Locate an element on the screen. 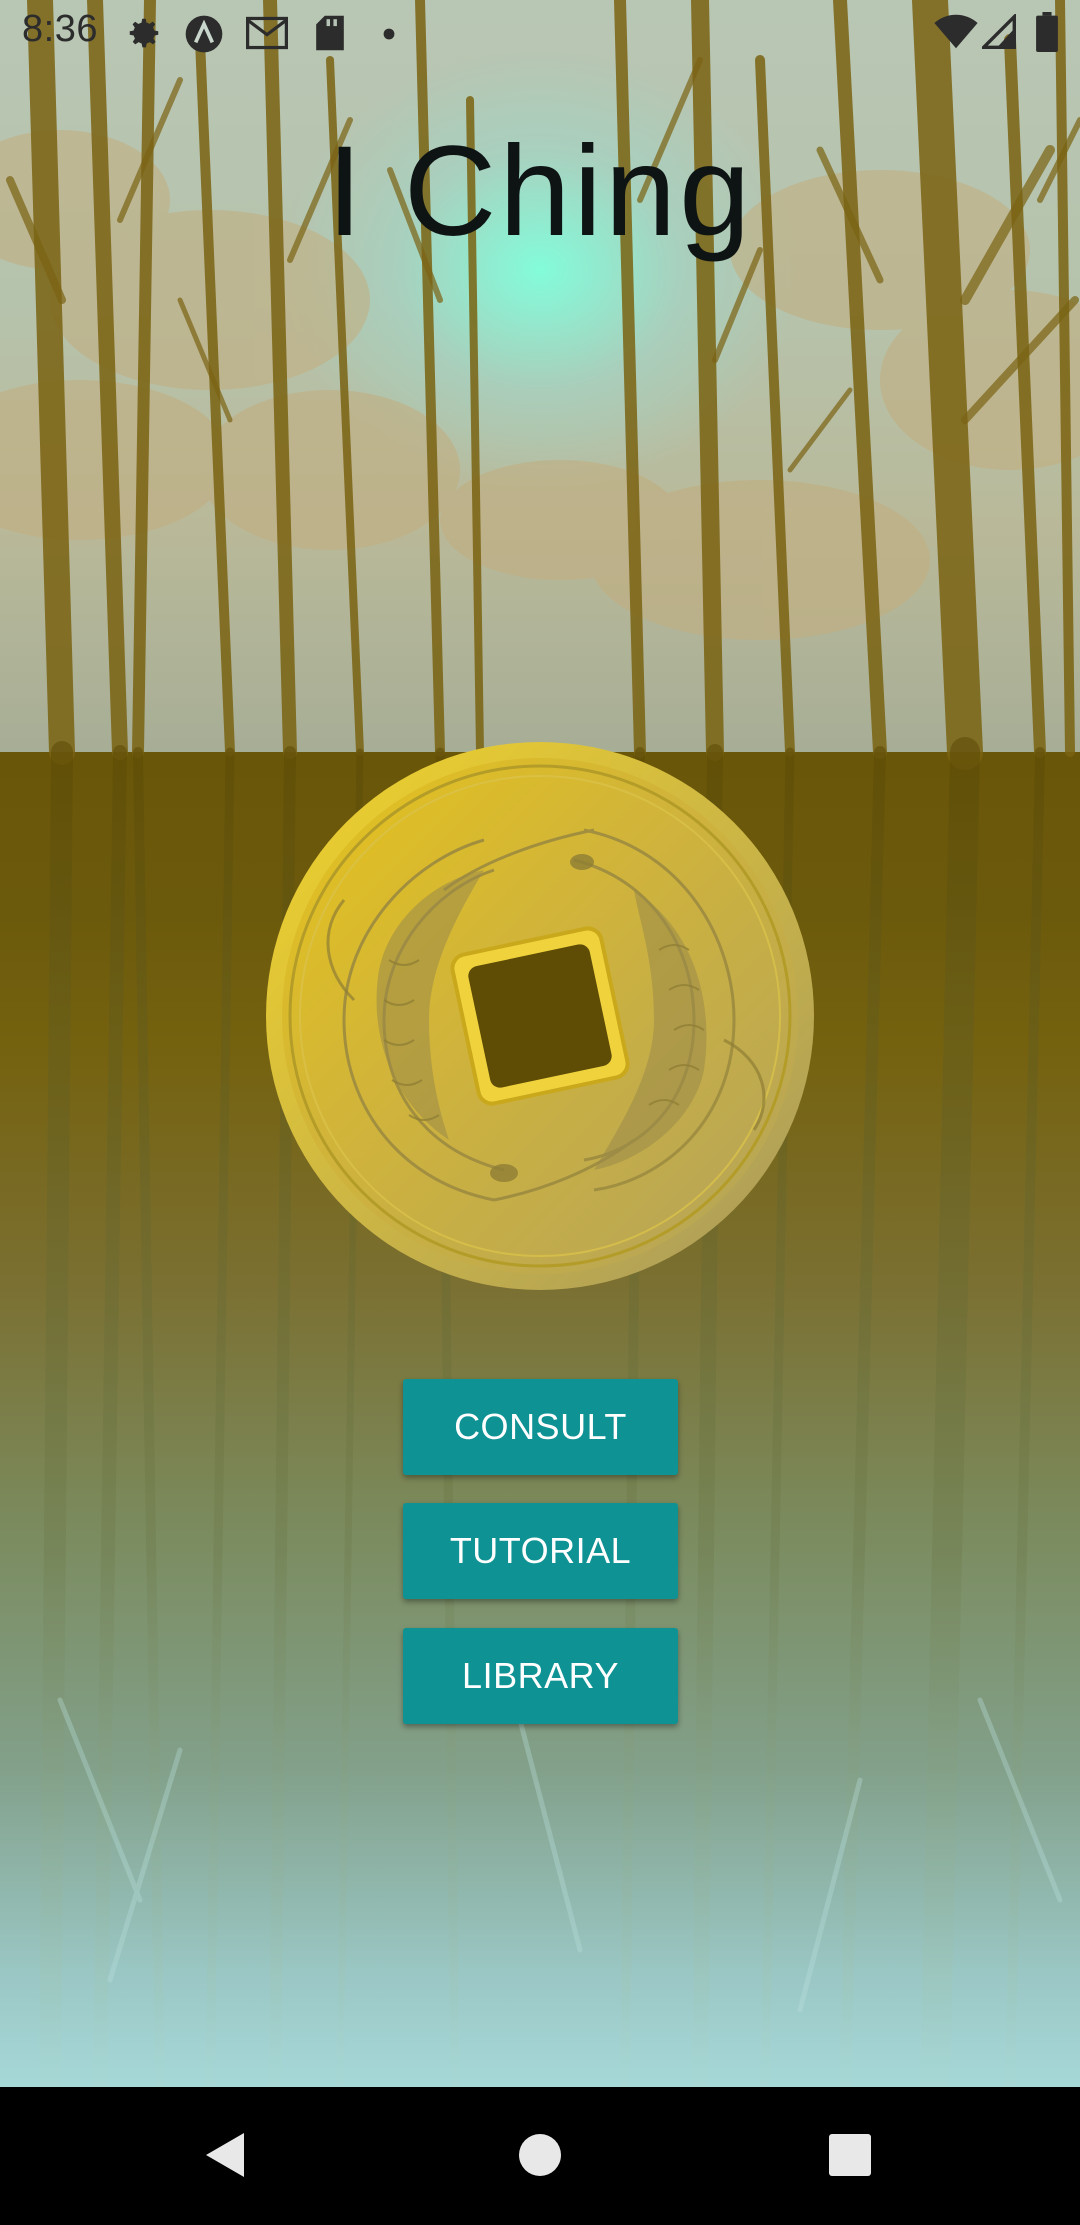 The image size is (1080, 2225). wifi-icon is located at coordinates (956, 34).